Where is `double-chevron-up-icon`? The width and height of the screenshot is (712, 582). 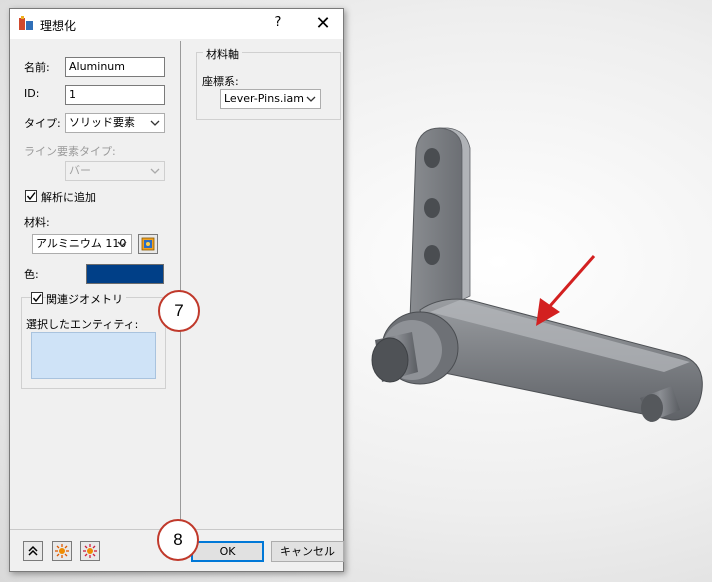 double-chevron-up-icon is located at coordinates (33, 550).